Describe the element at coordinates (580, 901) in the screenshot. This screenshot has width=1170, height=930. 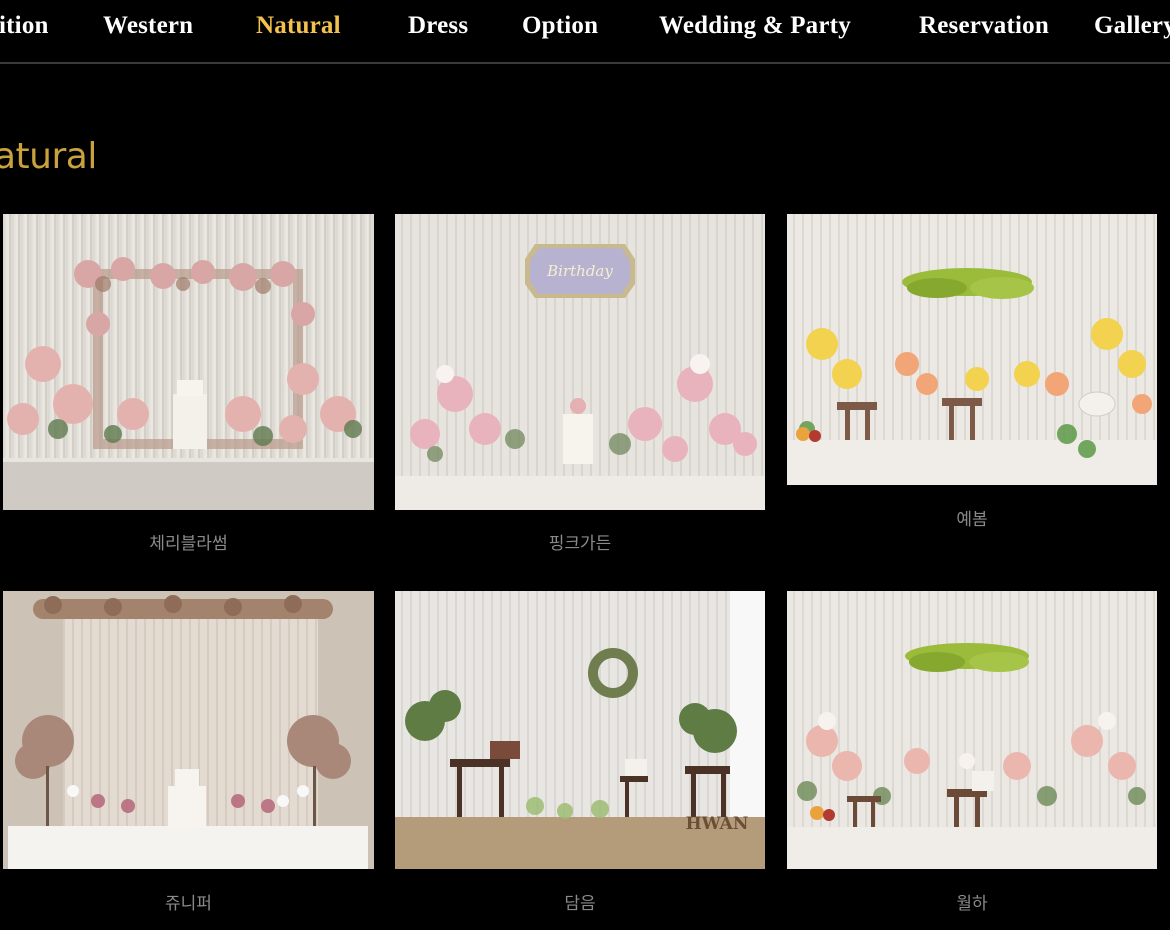
I see `gallery-item-name: 담음` at that location.